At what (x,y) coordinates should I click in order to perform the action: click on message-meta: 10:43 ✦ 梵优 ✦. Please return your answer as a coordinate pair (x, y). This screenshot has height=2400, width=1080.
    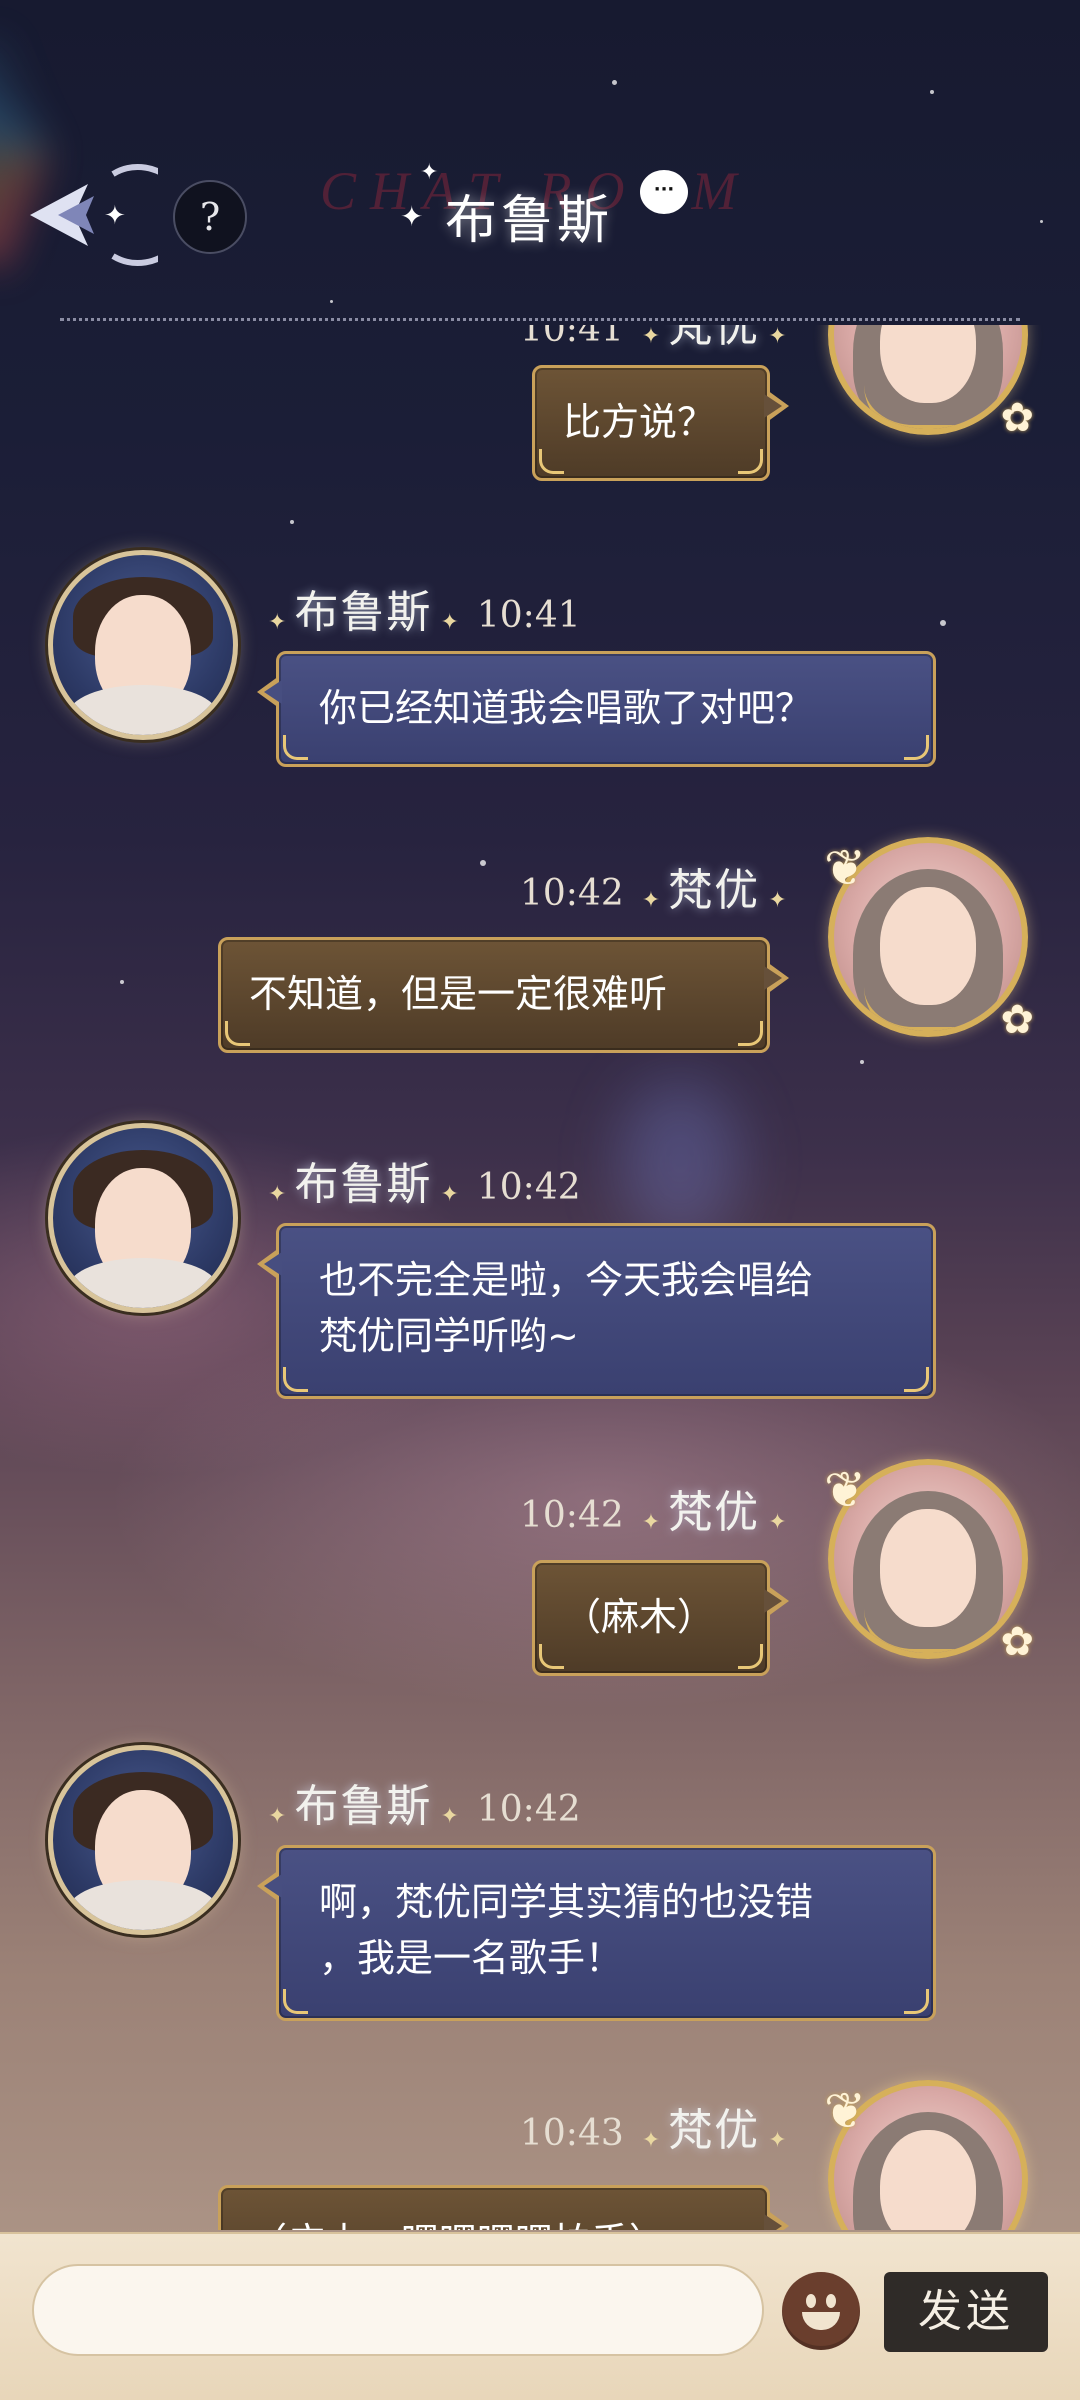
    Looking at the image, I should click on (652, 2131).